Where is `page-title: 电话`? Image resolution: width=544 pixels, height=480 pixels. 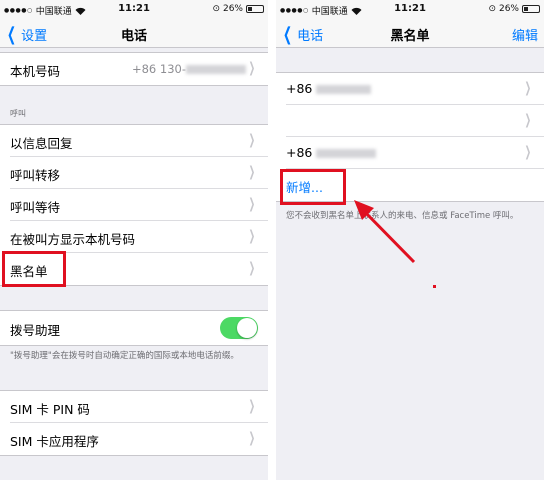 page-title: 电话 is located at coordinates (133, 36).